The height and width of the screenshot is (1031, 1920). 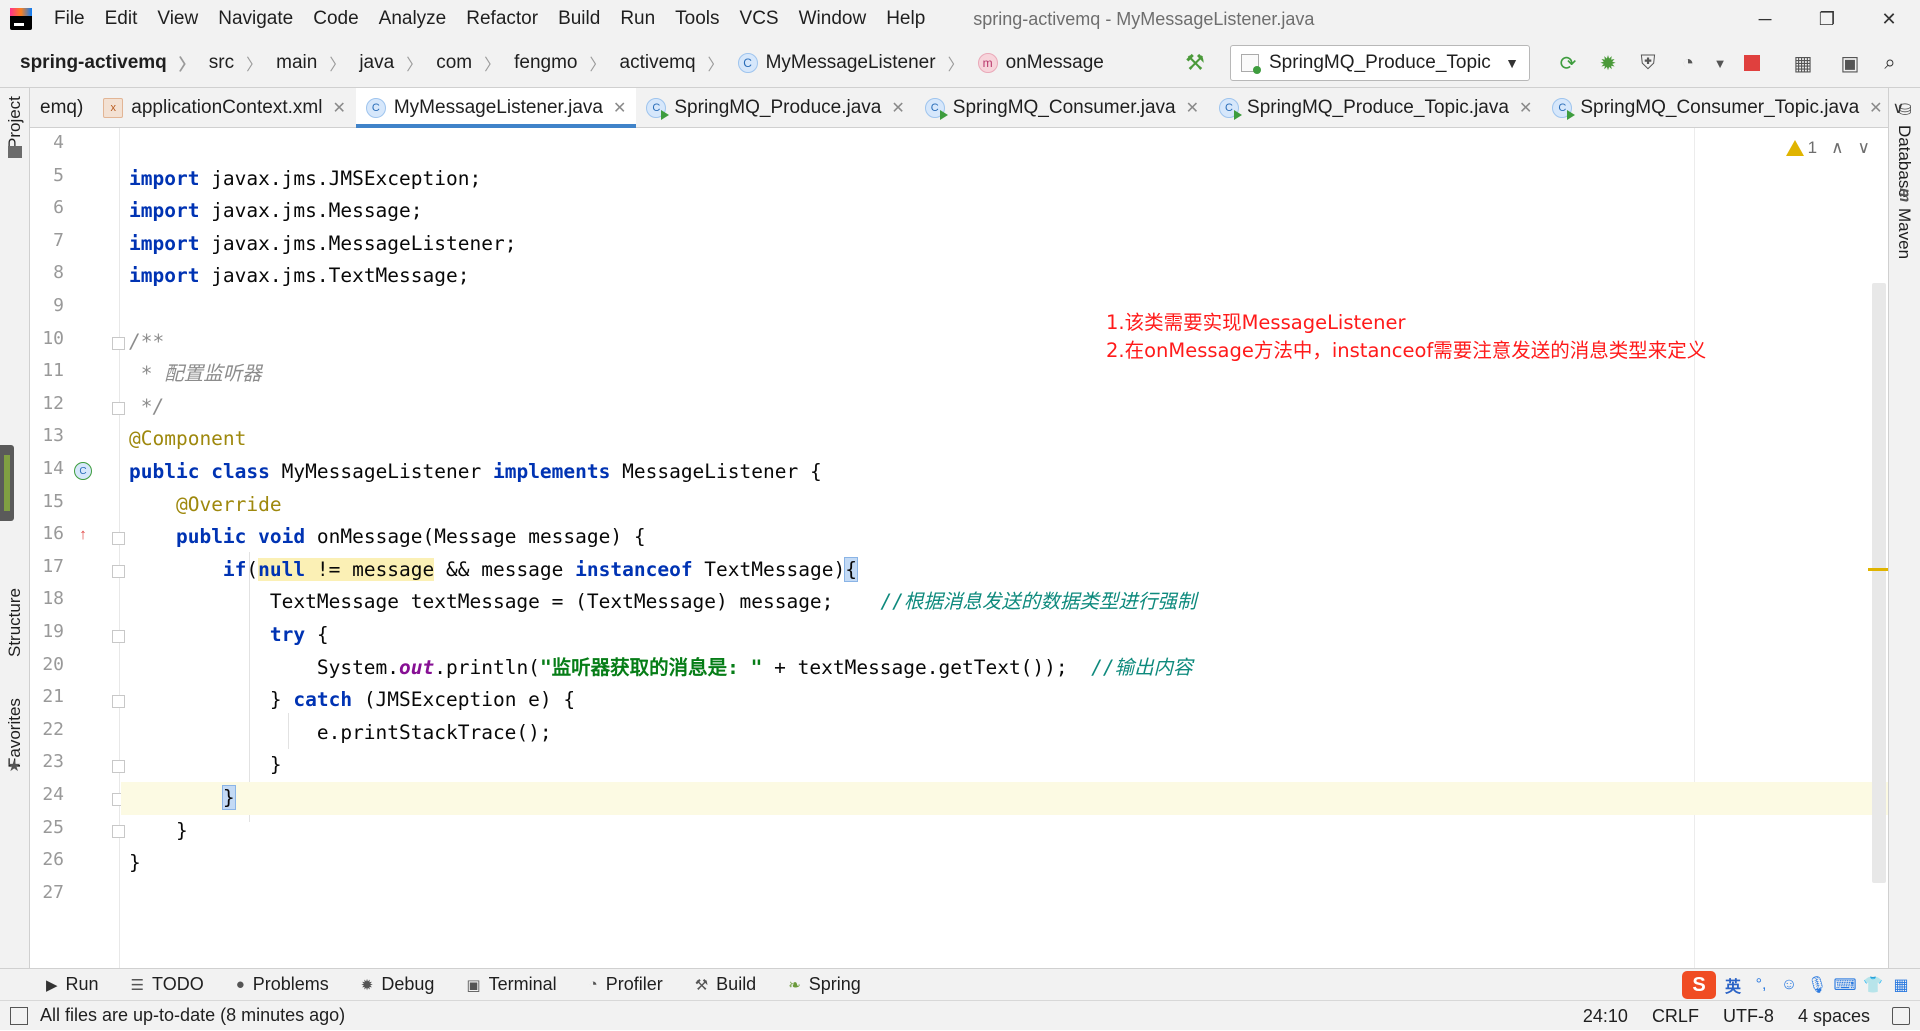 I want to click on caret-position: 24:10, so click(x=1605, y=1016).